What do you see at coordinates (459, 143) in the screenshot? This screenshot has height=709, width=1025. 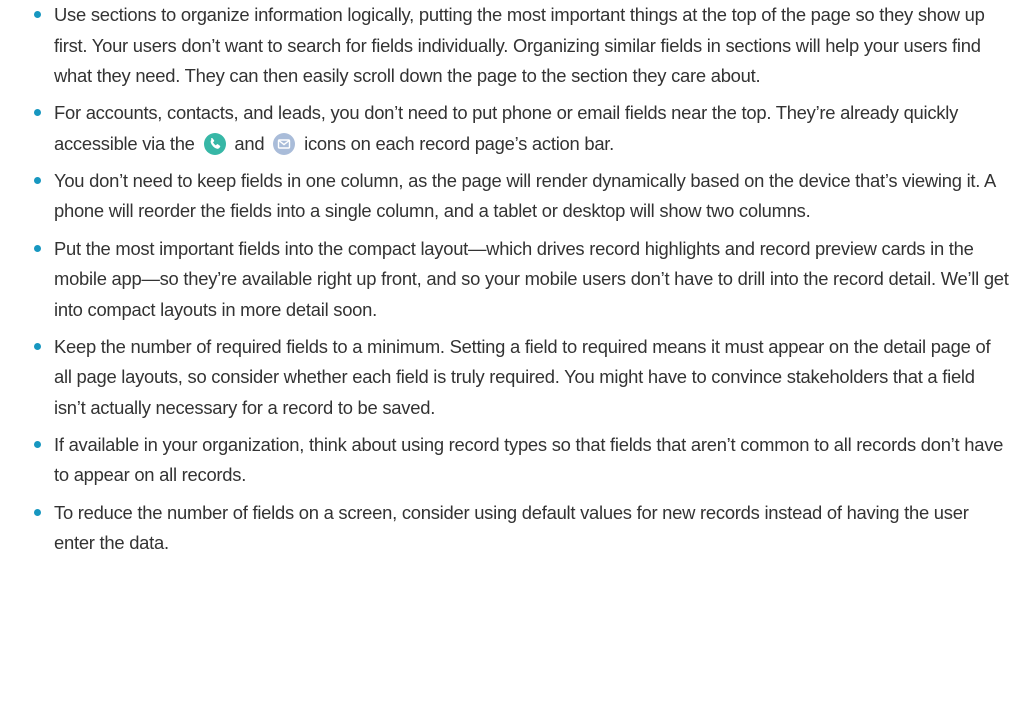 I see `list-item-text: icons on each record page’s action bar.` at bounding box center [459, 143].